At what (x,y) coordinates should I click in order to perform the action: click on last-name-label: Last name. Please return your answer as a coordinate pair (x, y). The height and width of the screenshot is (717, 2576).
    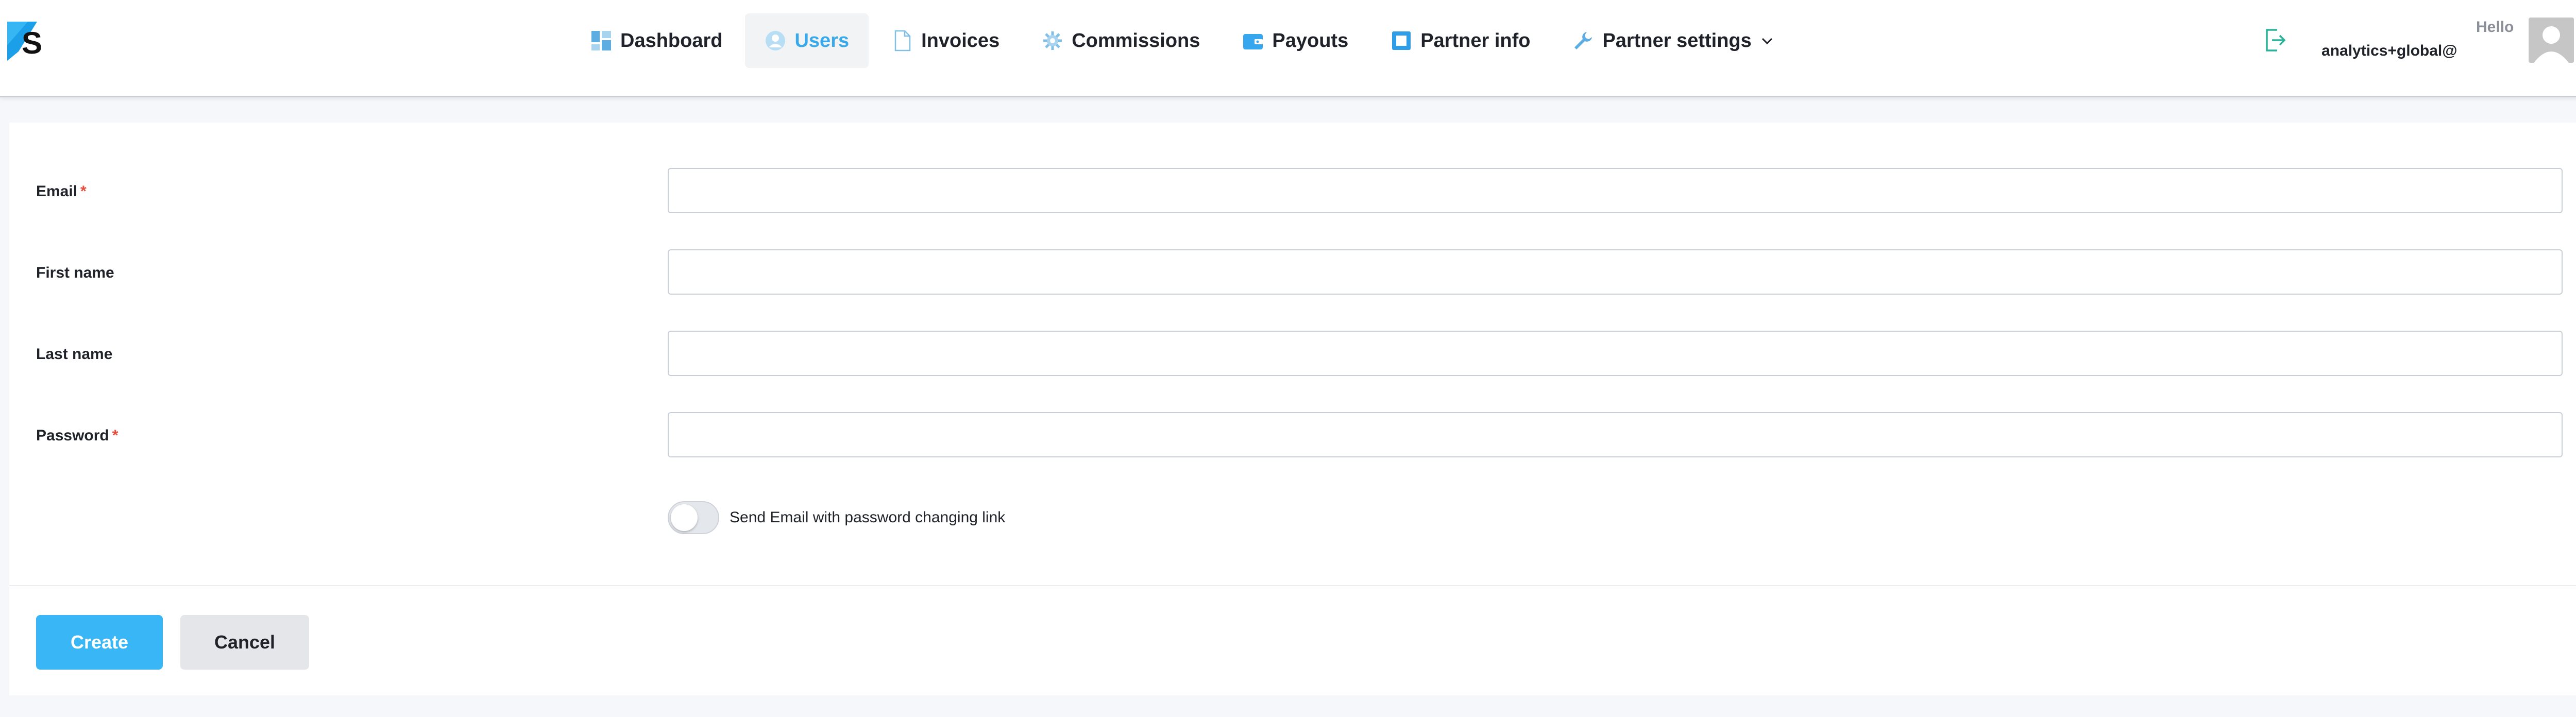
    Looking at the image, I should click on (74, 354).